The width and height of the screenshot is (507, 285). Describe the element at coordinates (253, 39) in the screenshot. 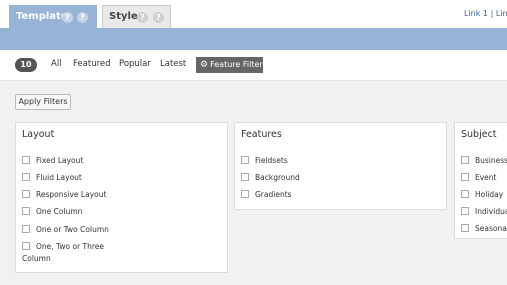

I see `tab-content-bar` at that location.